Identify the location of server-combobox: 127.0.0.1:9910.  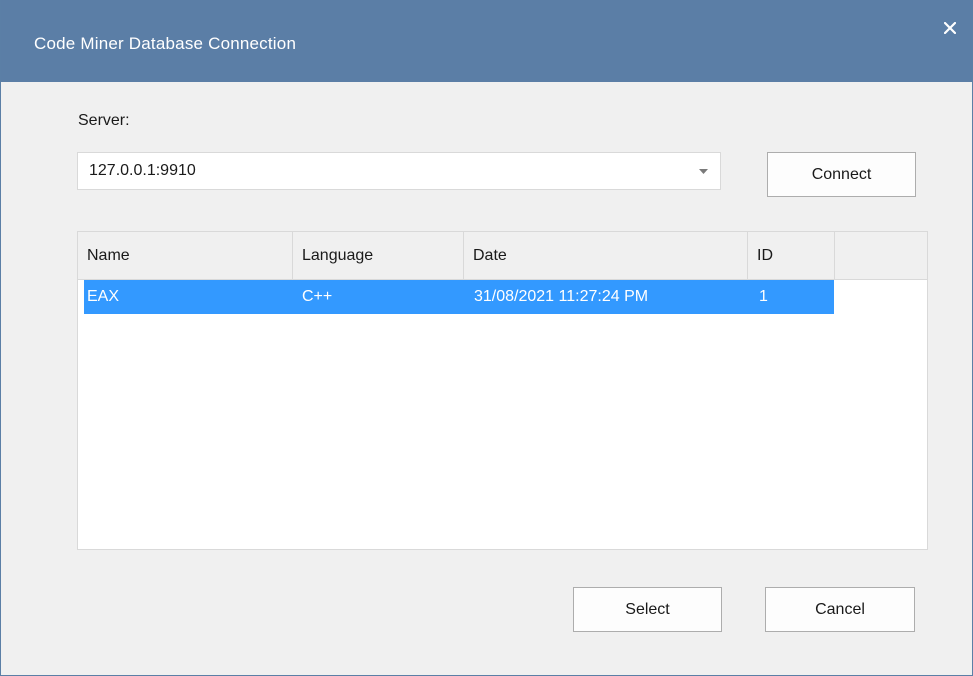
(399, 171).